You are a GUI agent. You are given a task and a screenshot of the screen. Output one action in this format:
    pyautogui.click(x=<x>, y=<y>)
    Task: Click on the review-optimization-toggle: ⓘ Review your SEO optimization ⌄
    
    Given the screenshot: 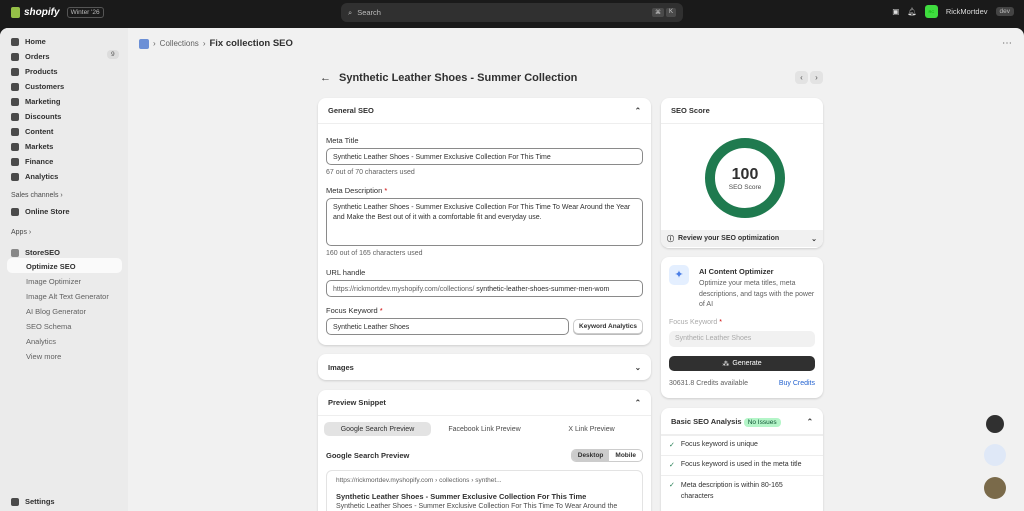 What is the action you would take?
    pyautogui.click(x=742, y=238)
    